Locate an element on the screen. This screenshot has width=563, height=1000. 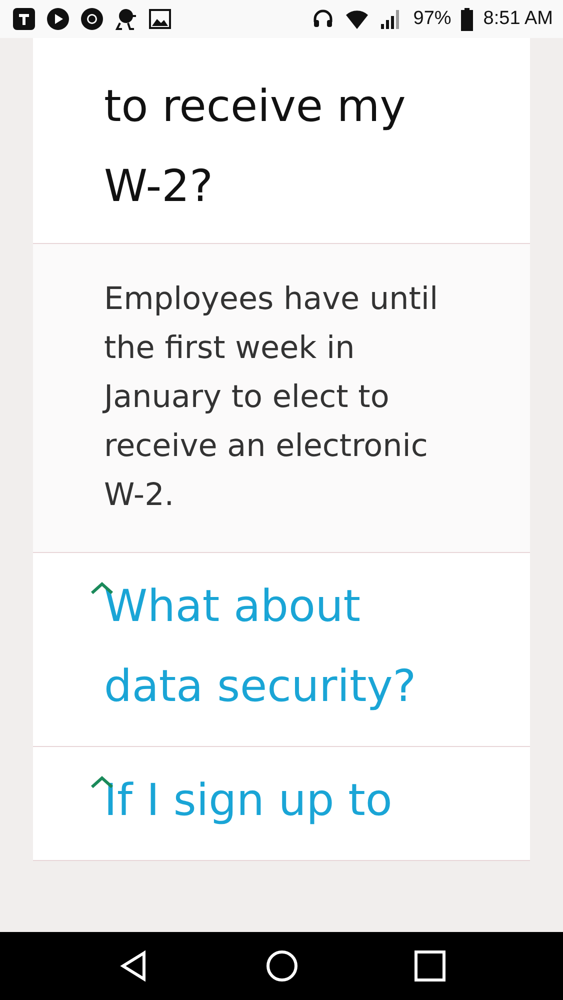
figure-icon is located at coordinates (126, 19).